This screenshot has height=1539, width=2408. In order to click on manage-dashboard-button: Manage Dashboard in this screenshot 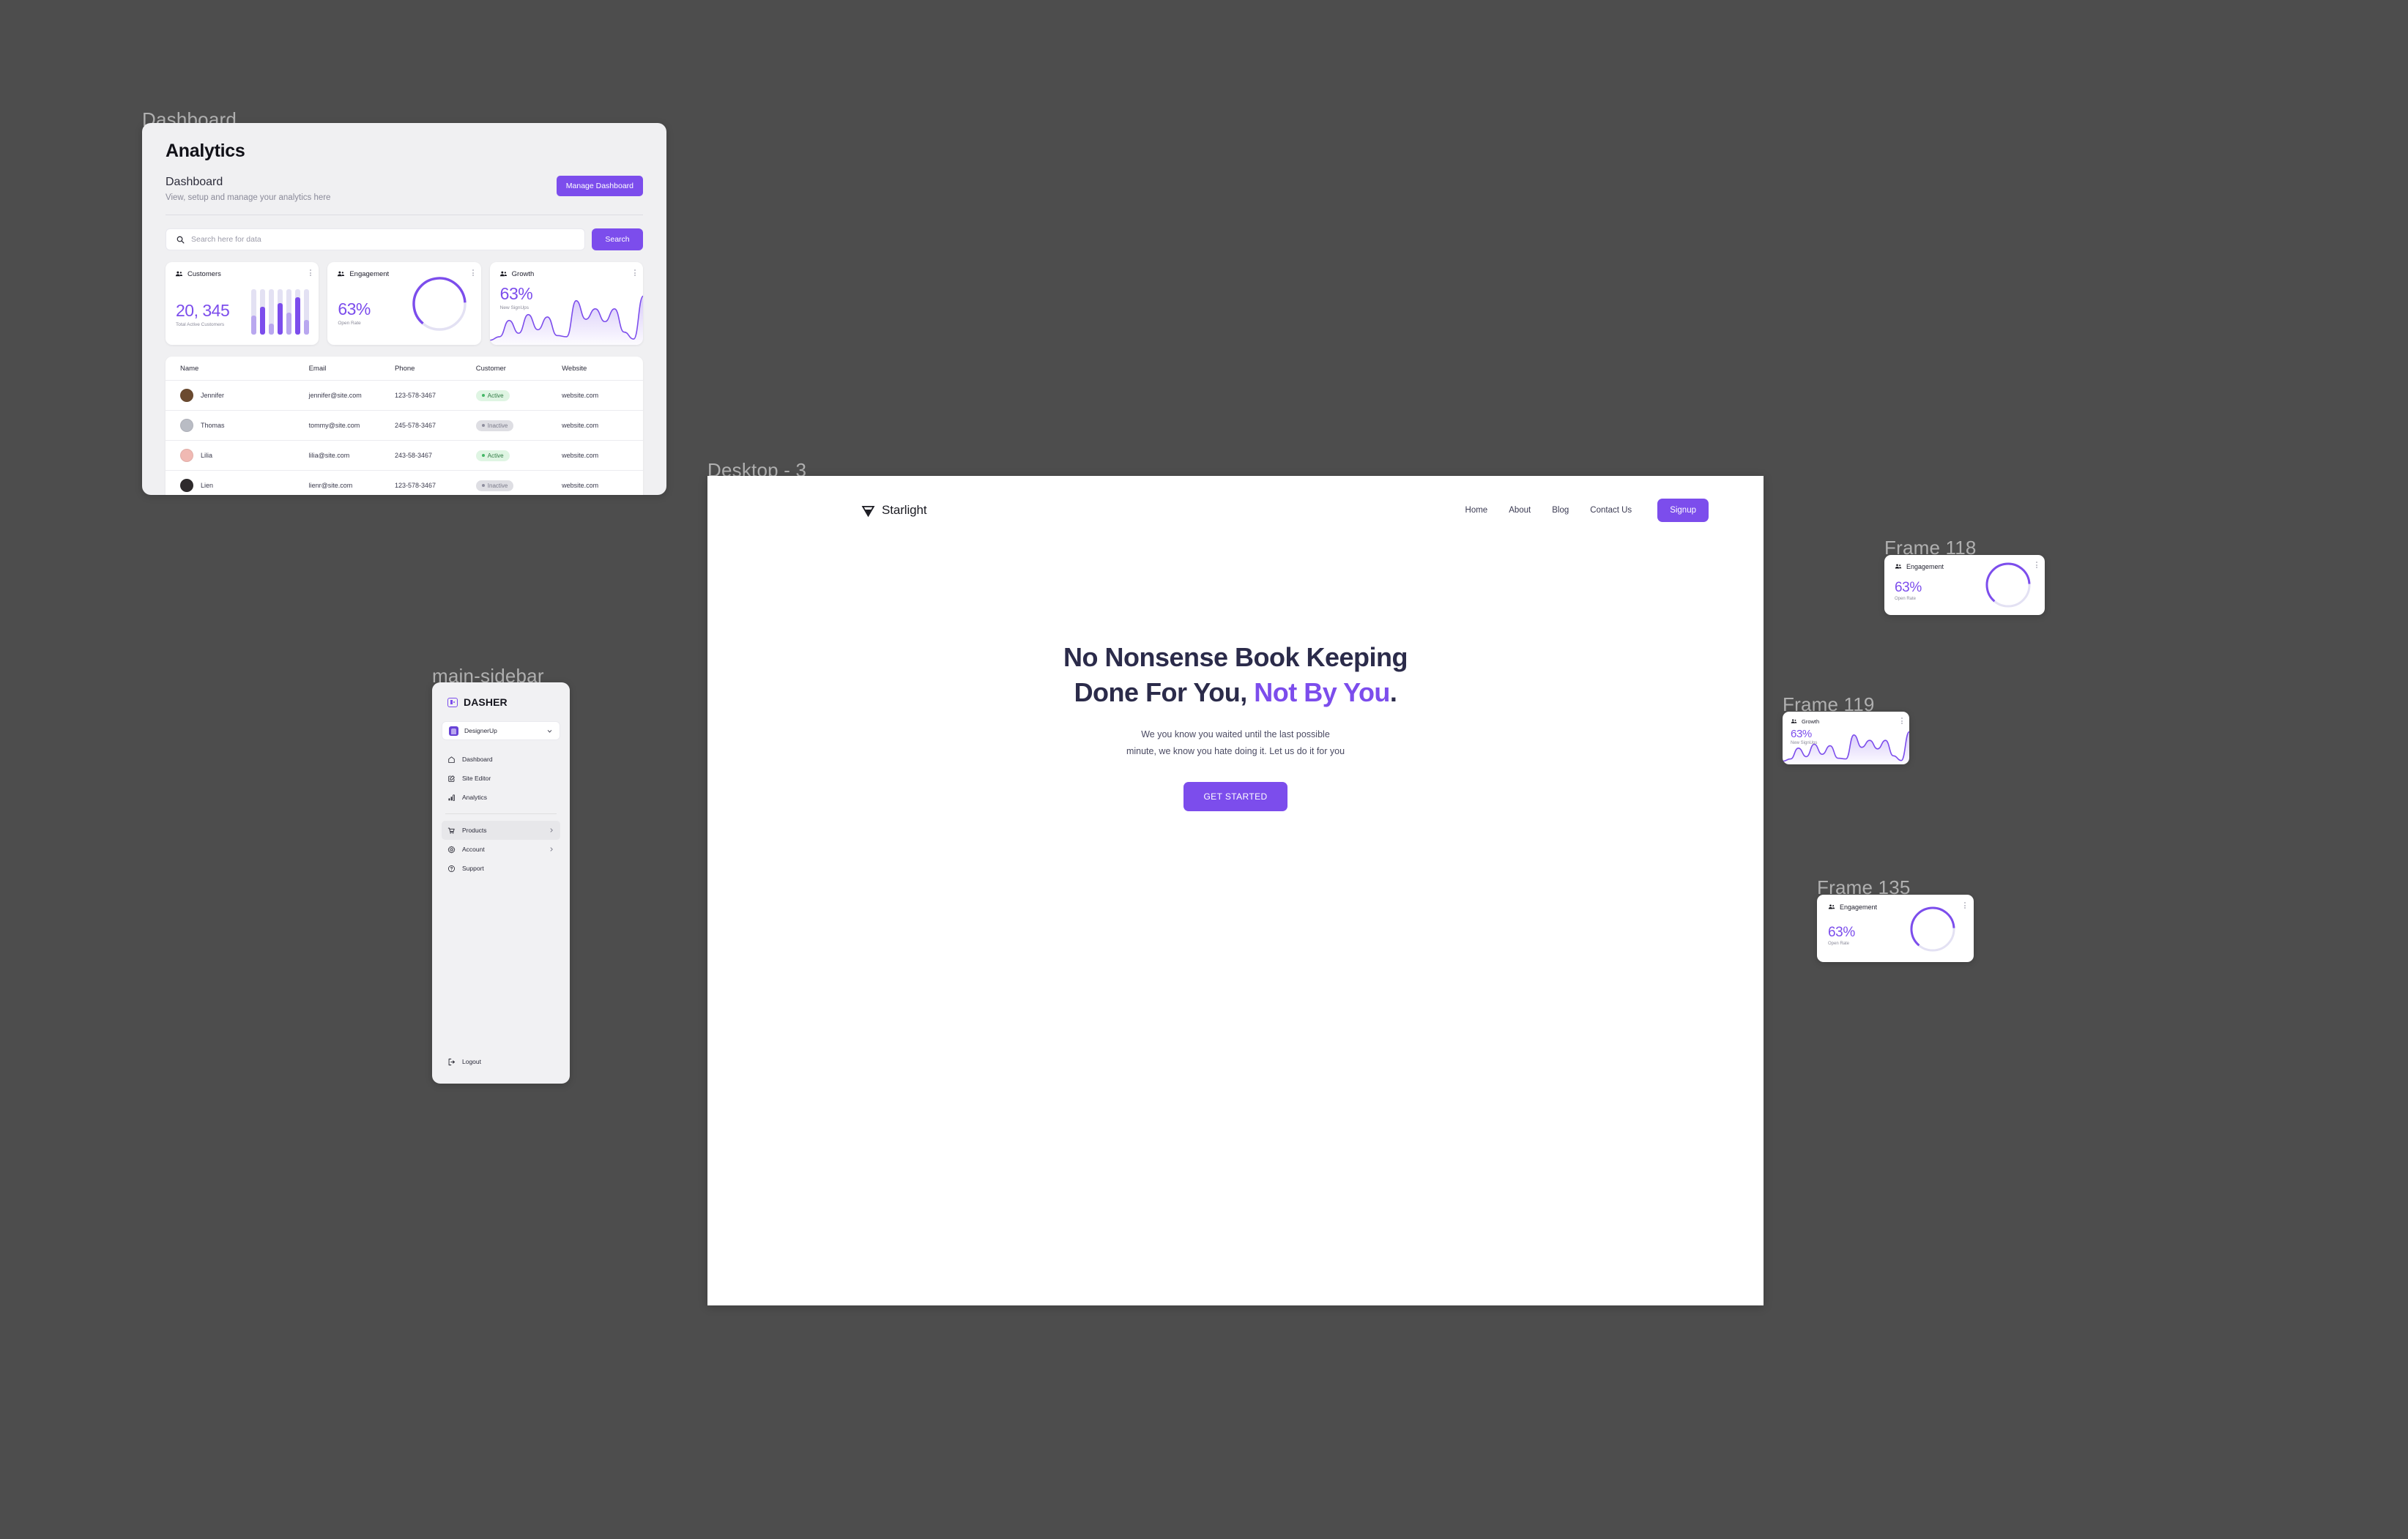, I will do `click(599, 186)`.